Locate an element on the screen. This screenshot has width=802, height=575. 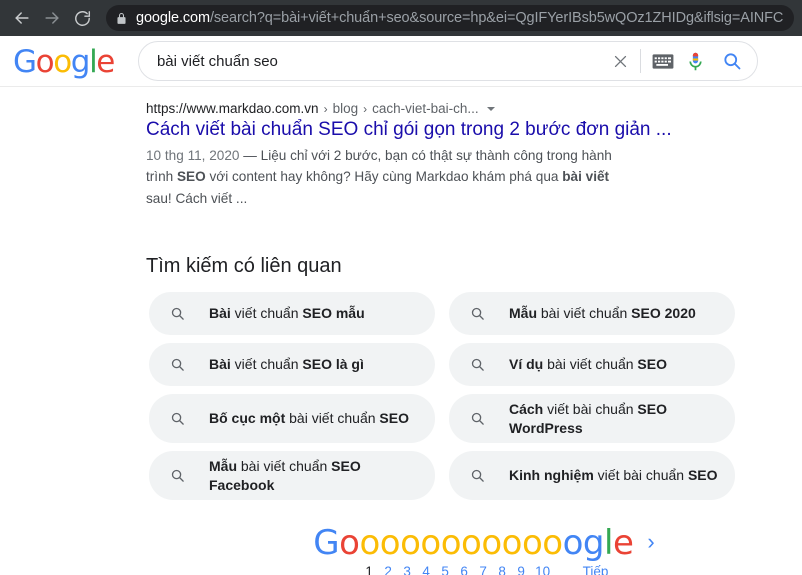
related-search-item: Mẫu bài viết chuẩn SEO Facebook is located at coordinates (292, 475).